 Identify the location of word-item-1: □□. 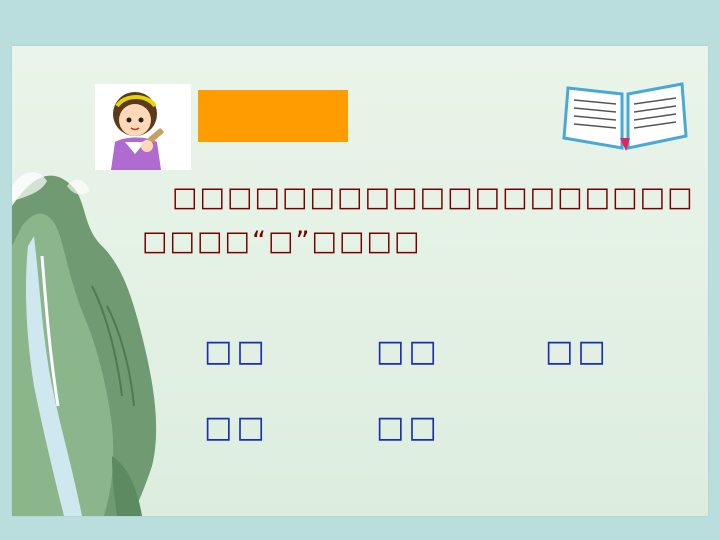
(236, 351).